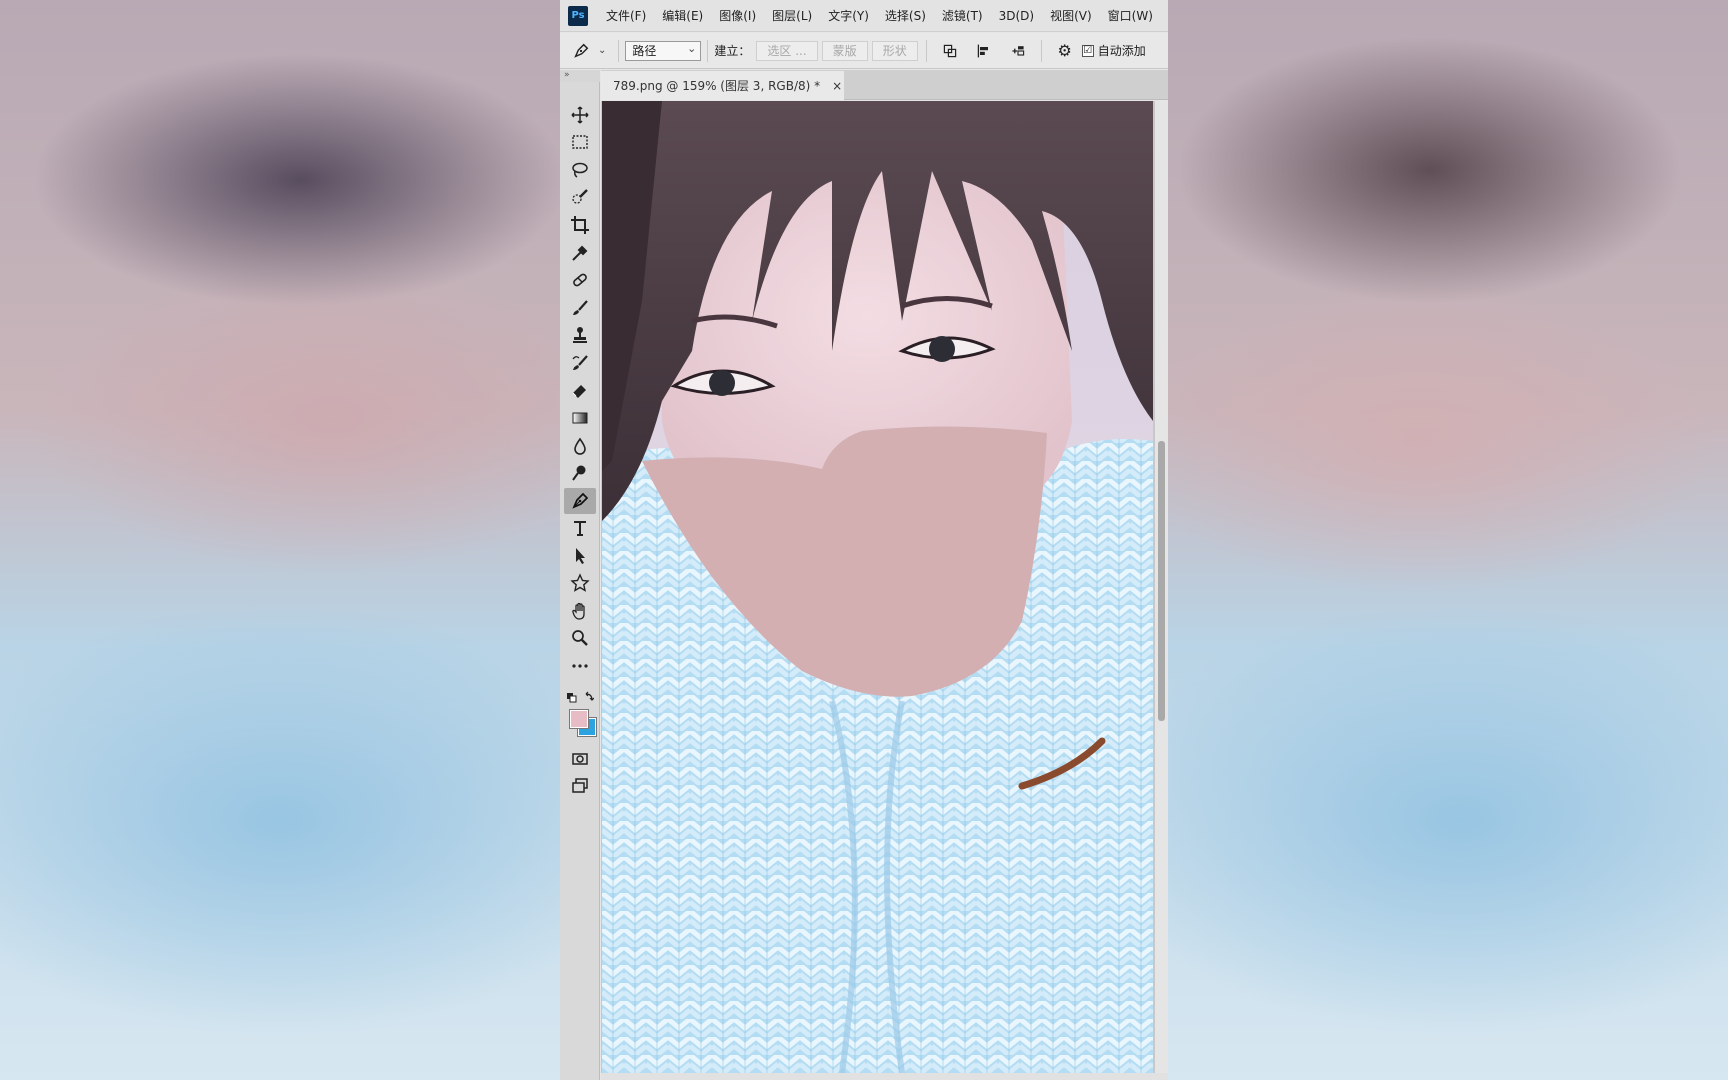  Describe the element at coordinates (663, 50) in the screenshot. I see `tool-mode-select: 路径` at that location.